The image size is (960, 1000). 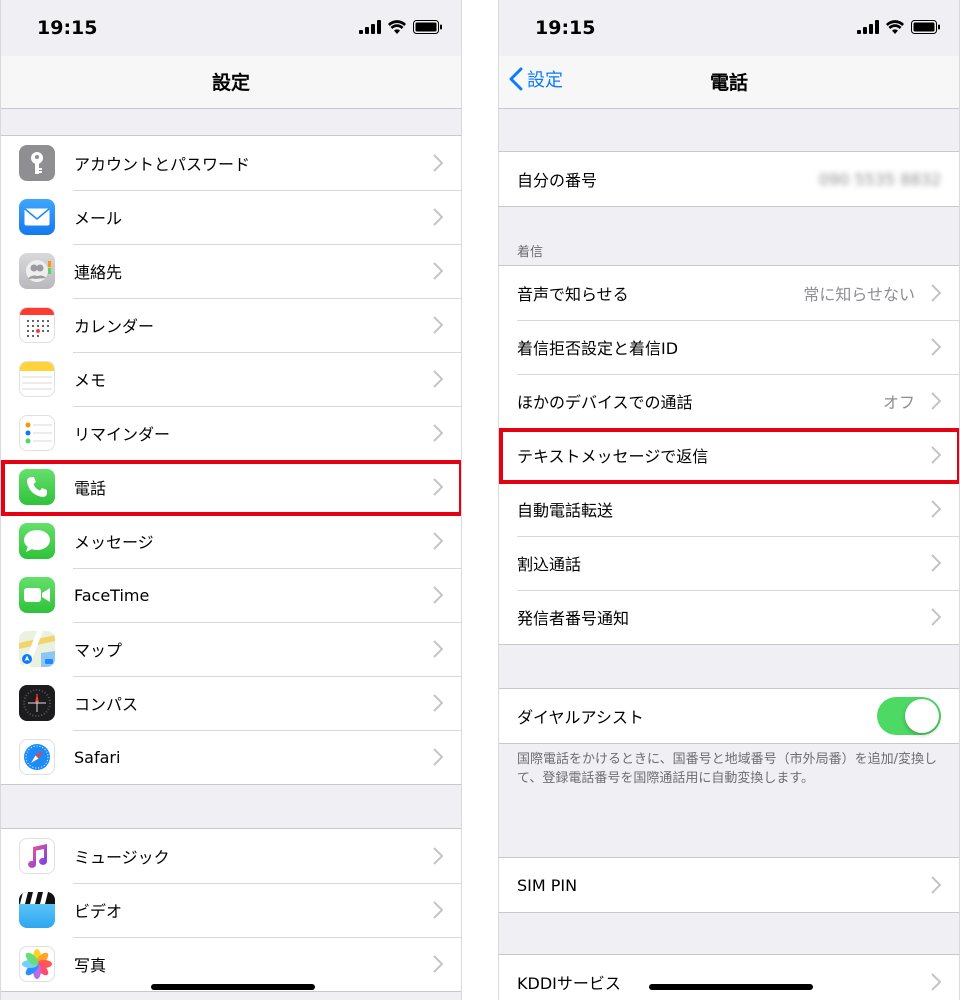 What do you see at coordinates (37, 910) in the screenshot?
I see `video-icon` at bounding box center [37, 910].